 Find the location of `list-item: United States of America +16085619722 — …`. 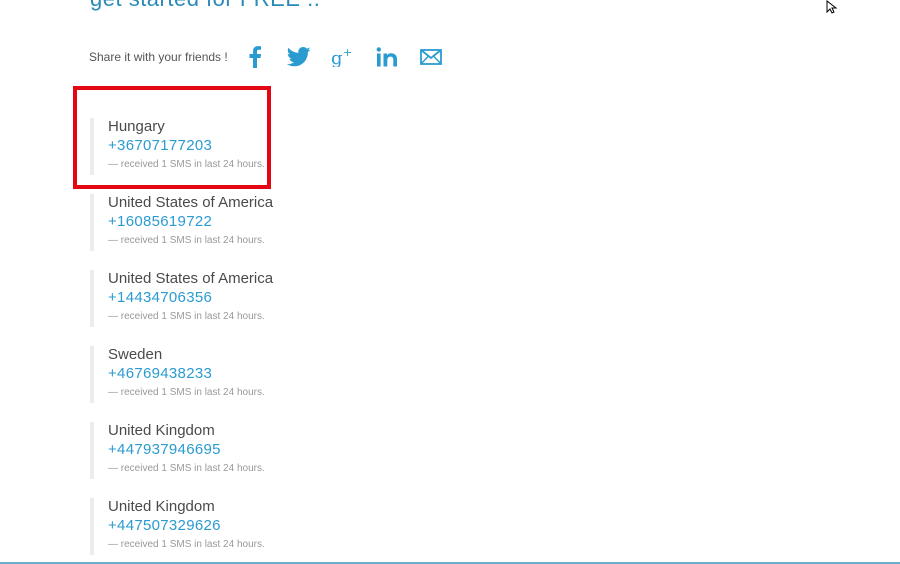

list-item: United States of America +16085619722 — … is located at coordinates (290, 222).